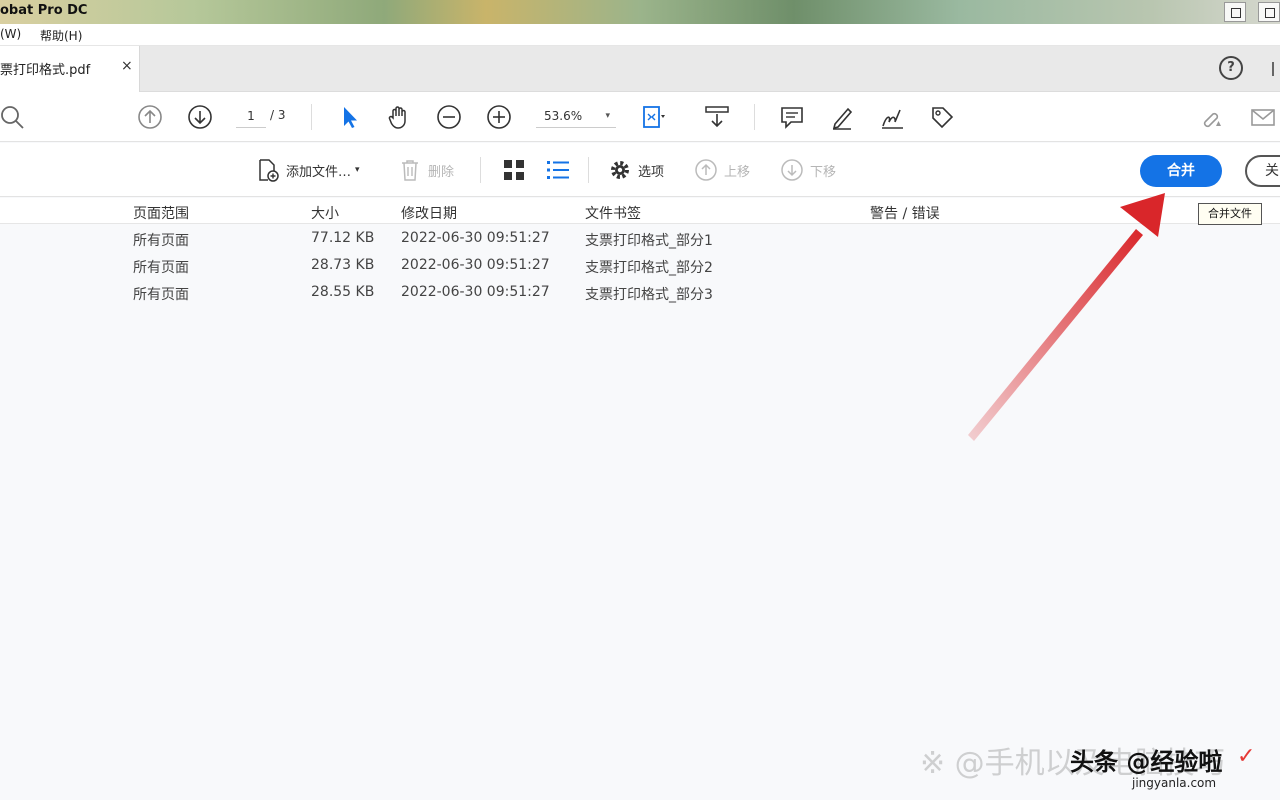 The width and height of the screenshot is (1280, 800). What do you see at coordinates (343, 238) in the screenshot?
I see `cell-size: 77.12 KB` at bounding box center [343, 238].